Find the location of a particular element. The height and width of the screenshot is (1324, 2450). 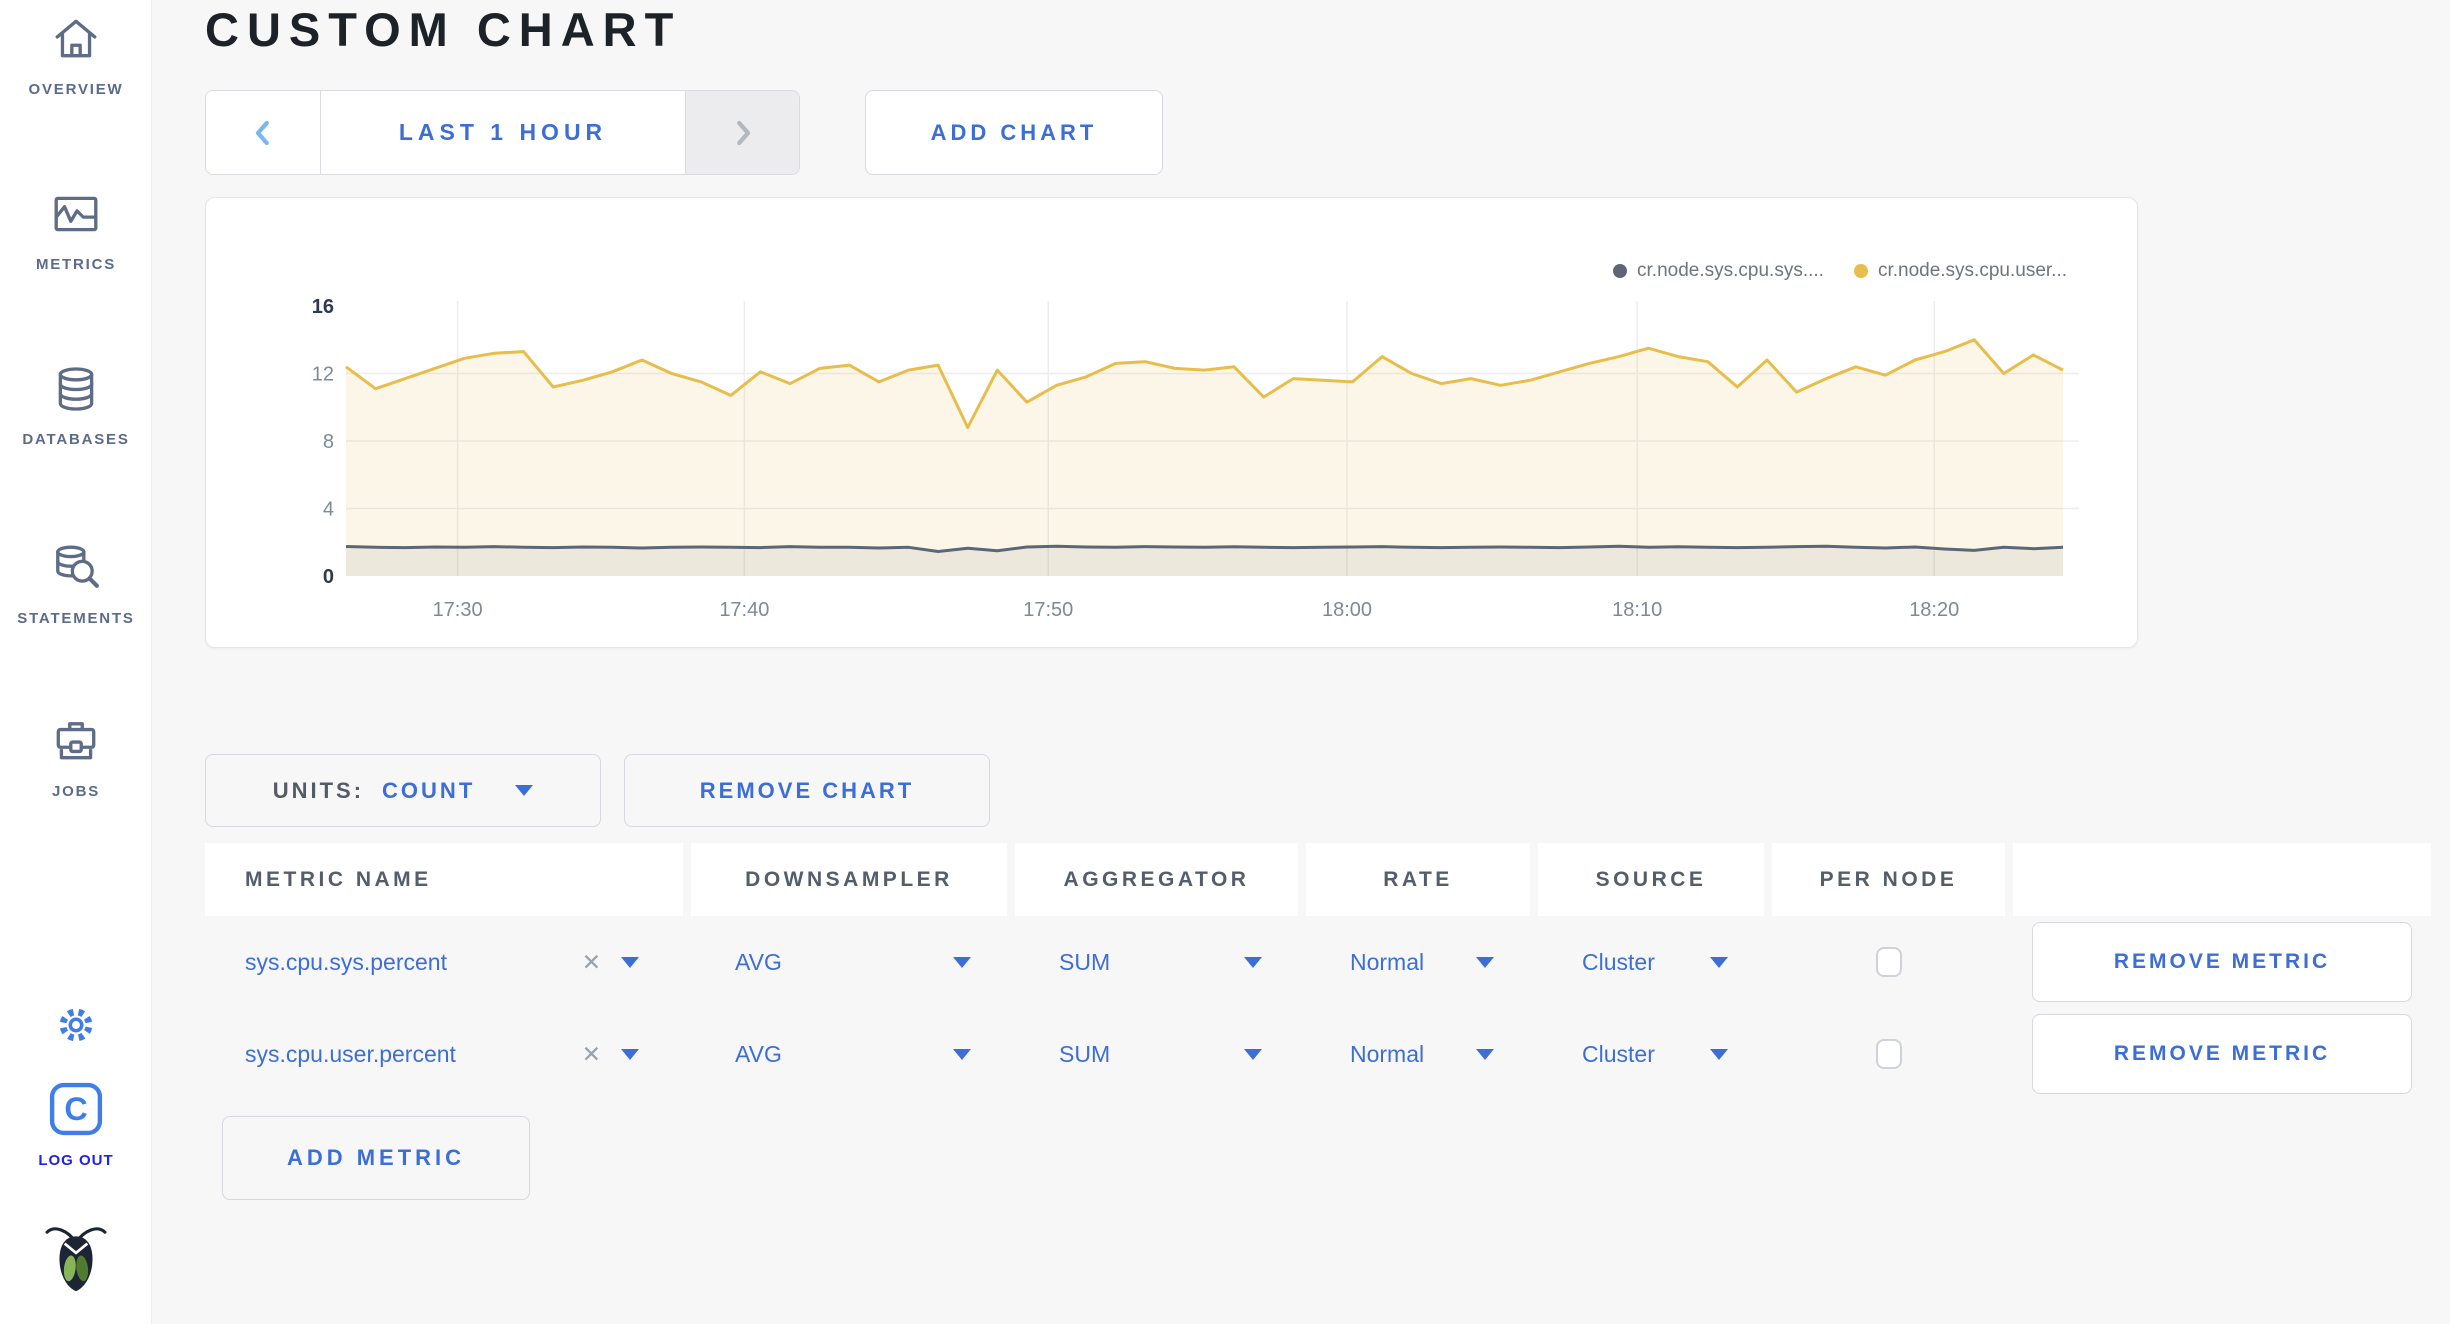

svg-text: 17:30 is located at coordinates (458, 610).